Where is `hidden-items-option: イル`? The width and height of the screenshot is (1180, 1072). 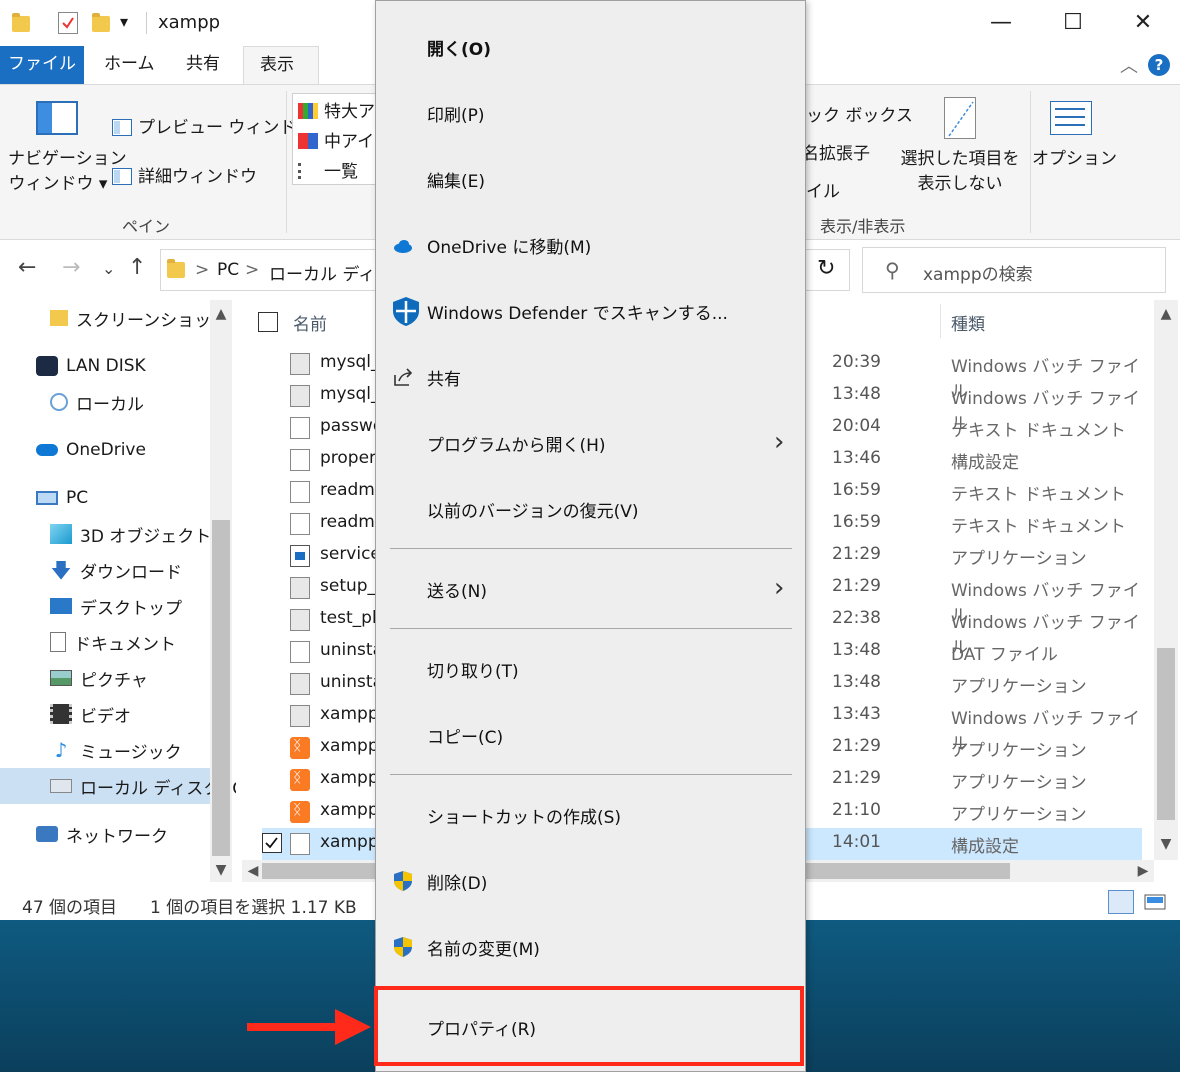
hidden-items-option: イル is located at coordinates (823, 189).